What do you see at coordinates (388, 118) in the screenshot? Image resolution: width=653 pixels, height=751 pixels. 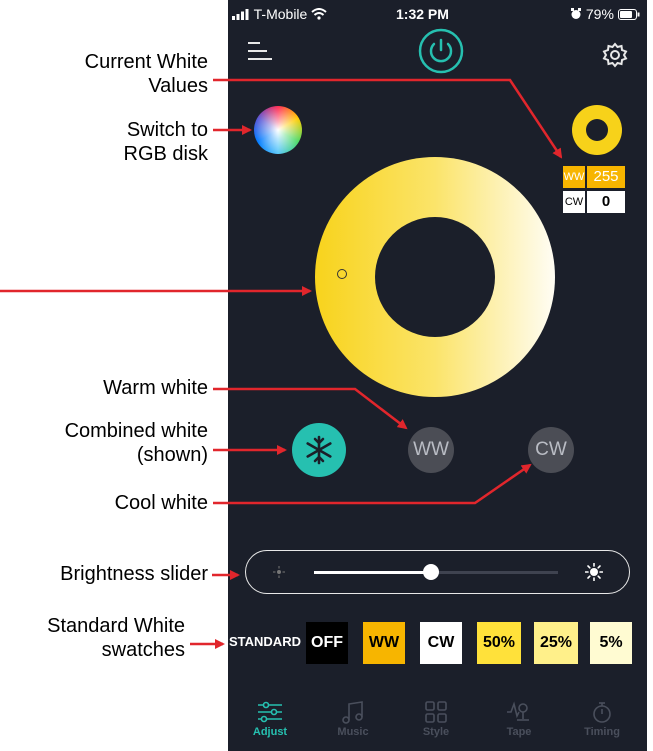 I see `arrow-current-values` at bounding box center [388, 118].